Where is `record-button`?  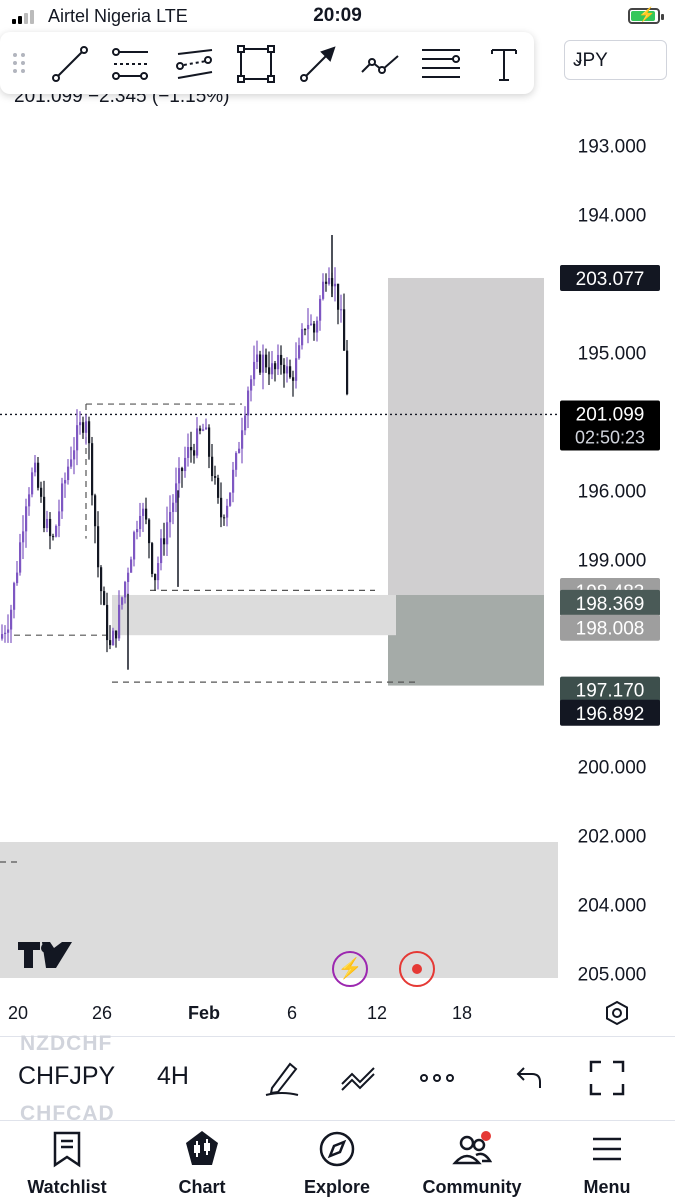 record-button is located at coordinates (417, 969).